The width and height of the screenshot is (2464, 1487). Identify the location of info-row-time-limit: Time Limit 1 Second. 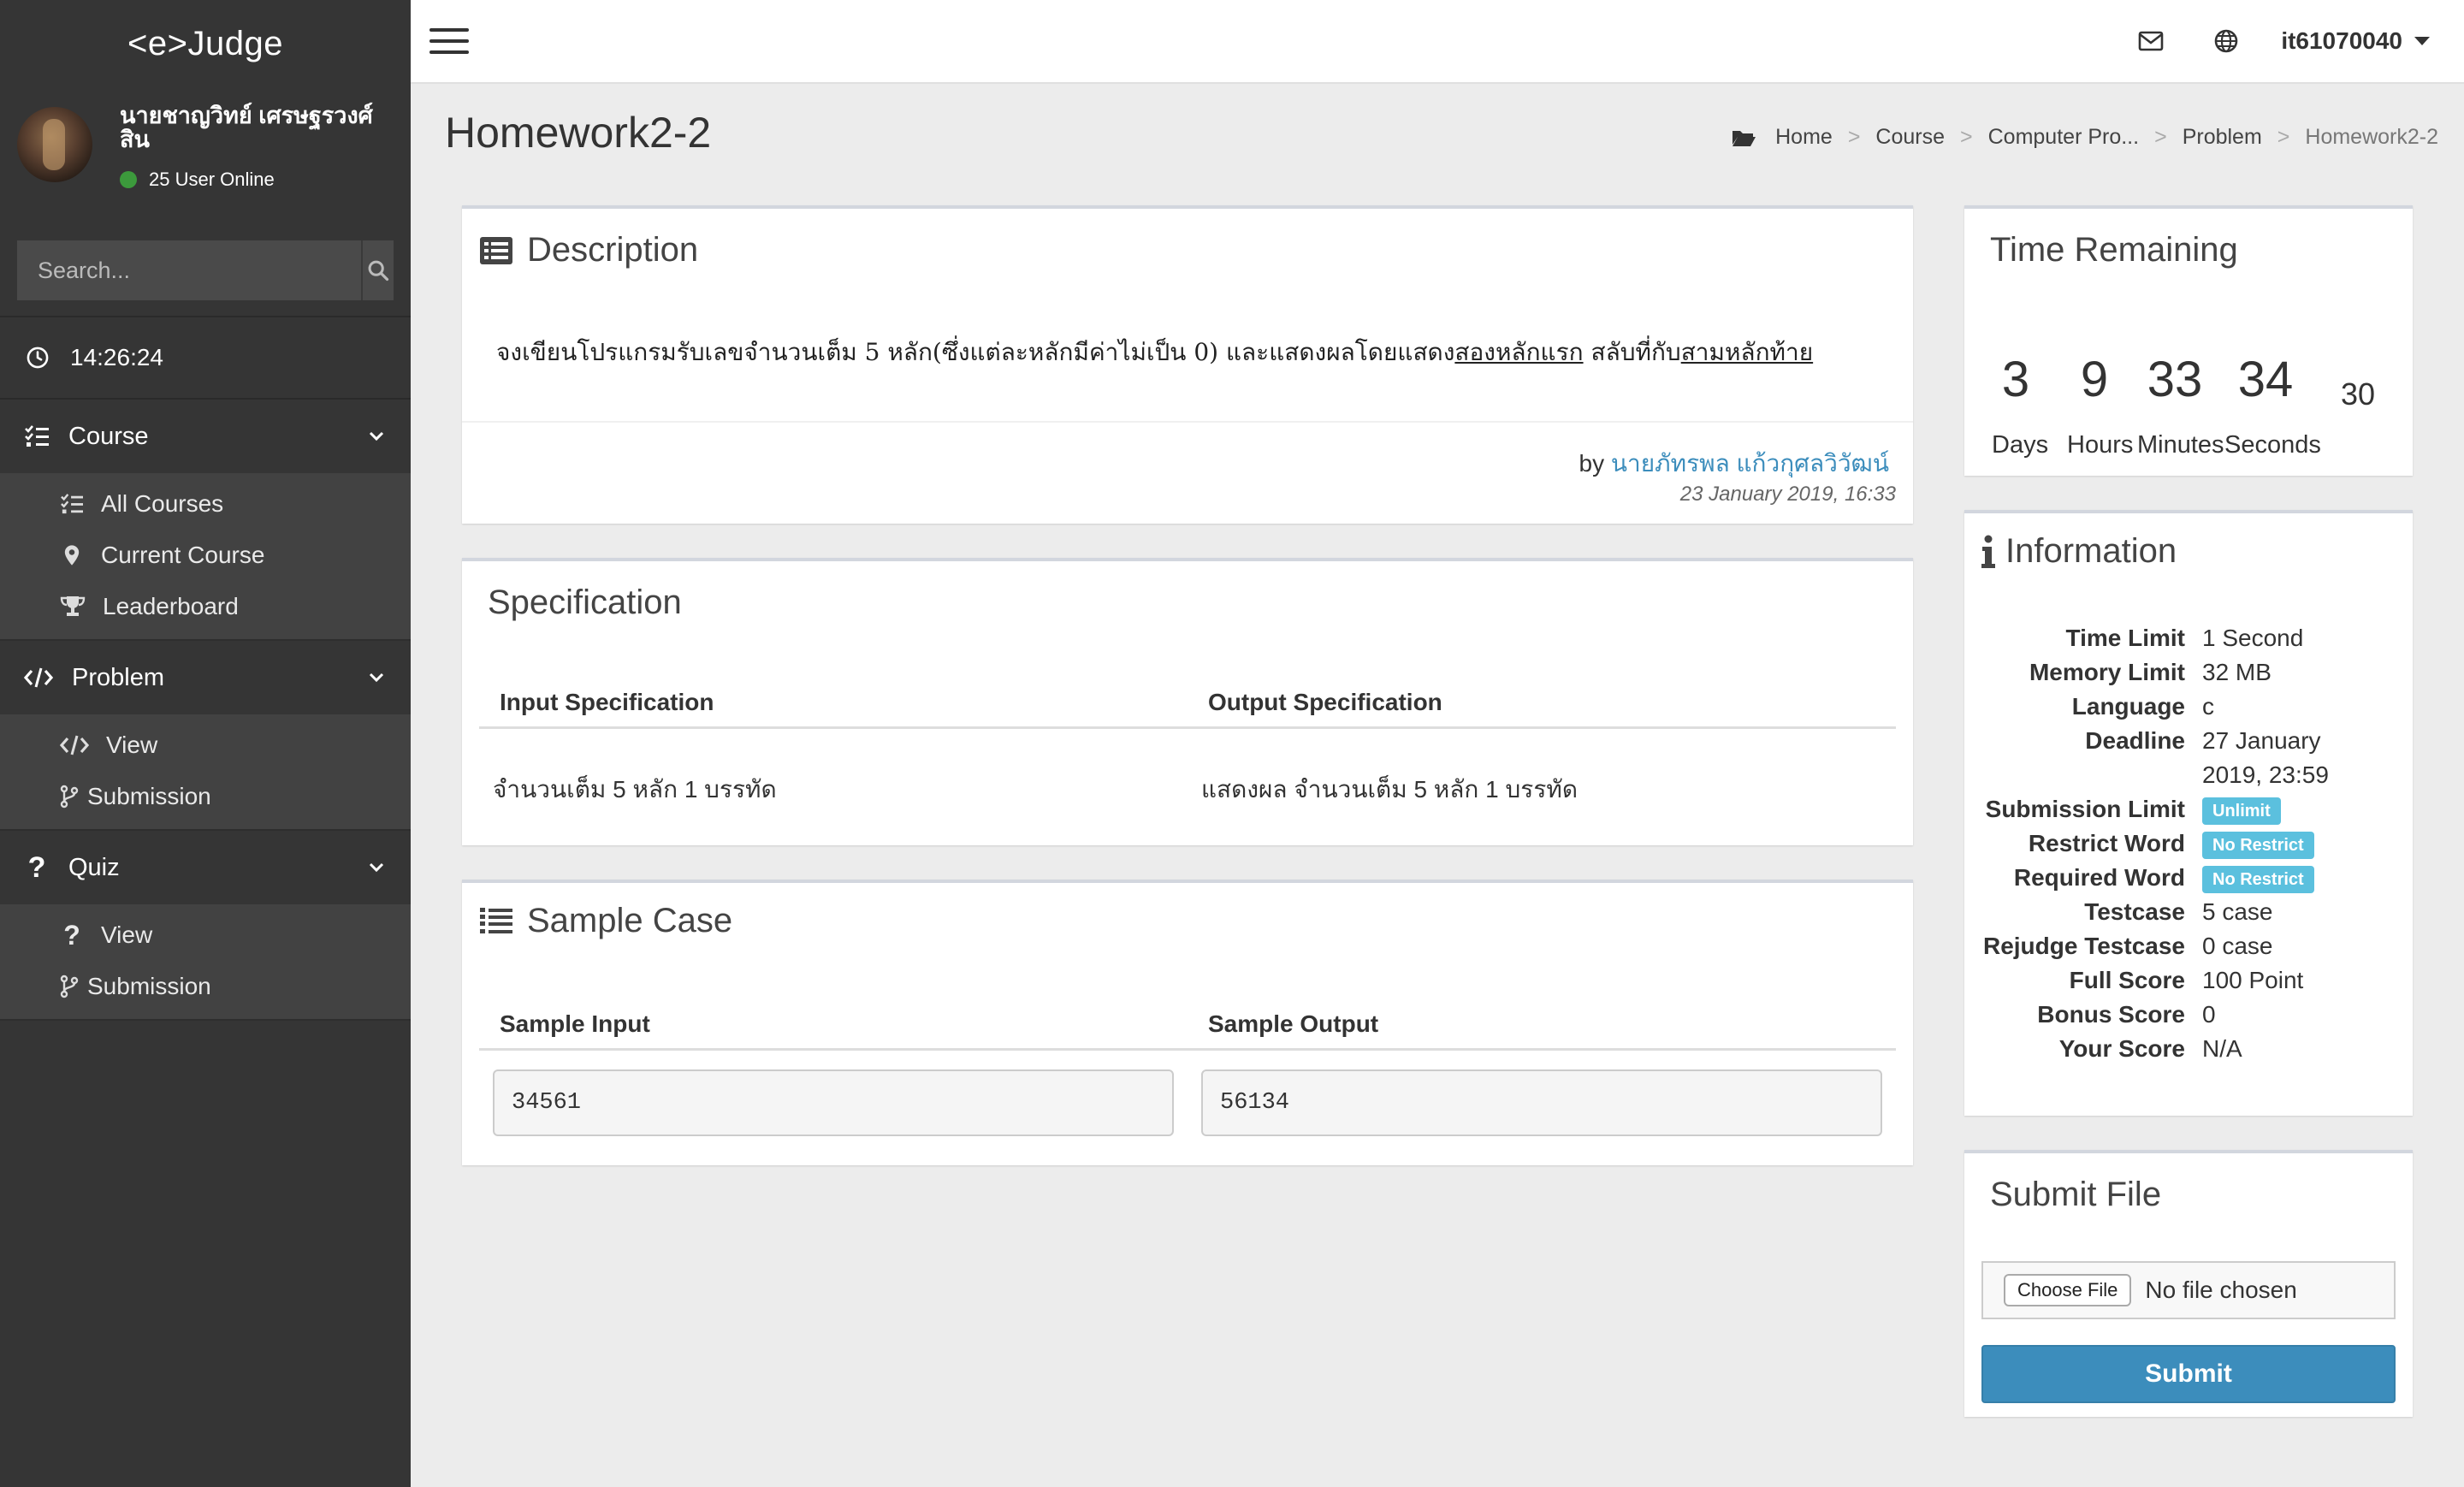
(2188, 638).